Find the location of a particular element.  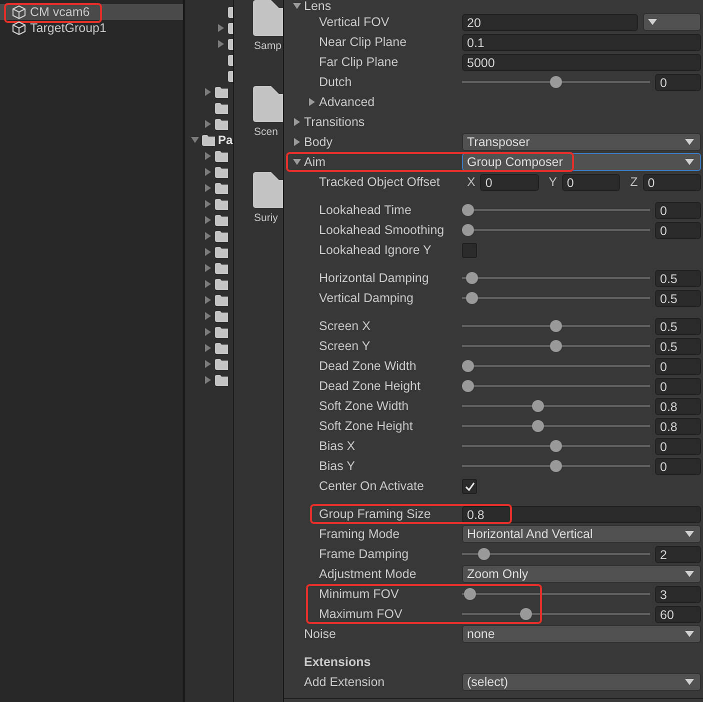

property-label: Advanced is located at coordinates (347, 102).